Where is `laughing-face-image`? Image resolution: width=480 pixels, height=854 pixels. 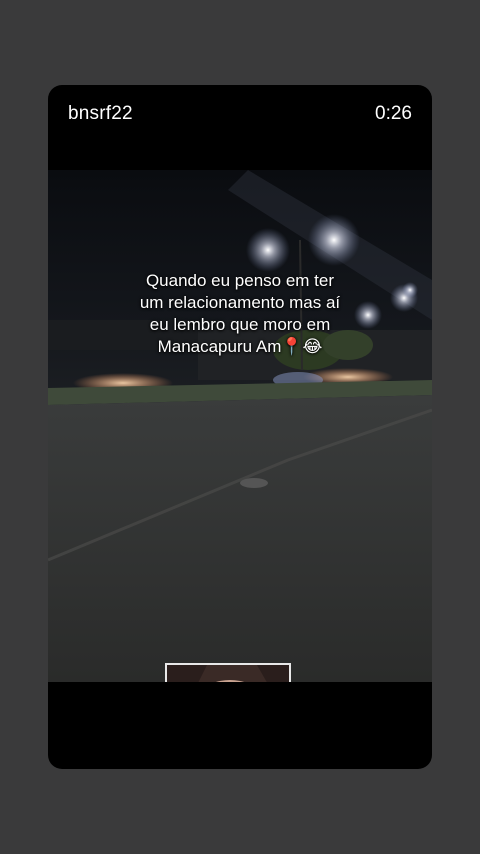
laughing-face-image is located at coordinates (228, 673).